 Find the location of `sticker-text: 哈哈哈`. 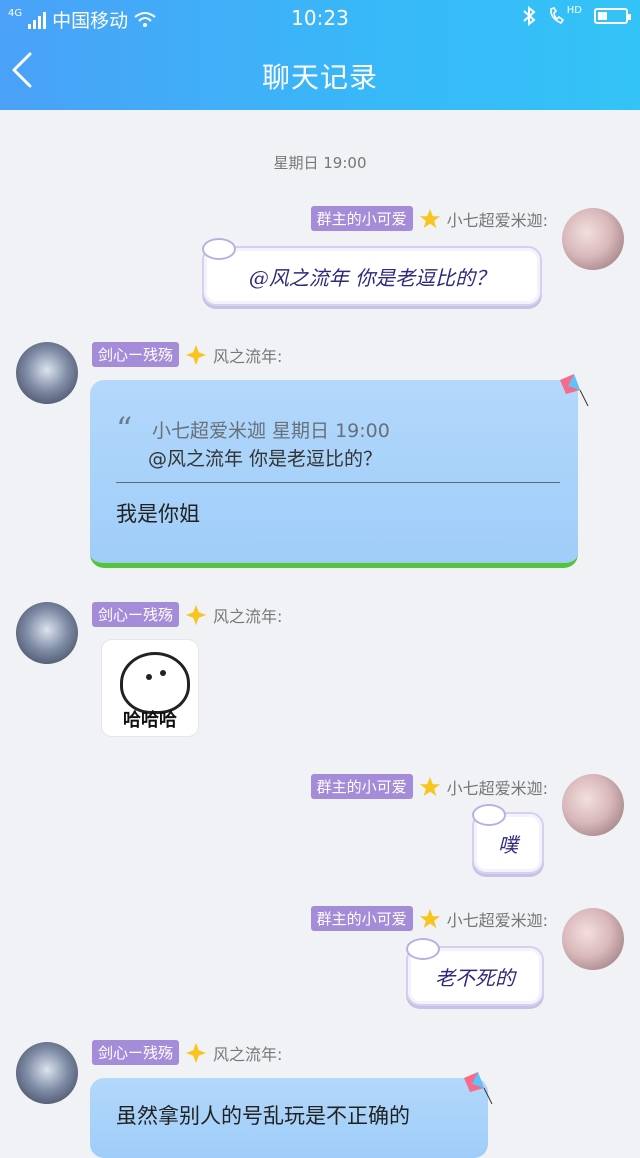

sticker-text: 哈哈哈 is located at coordinates (150, 720).